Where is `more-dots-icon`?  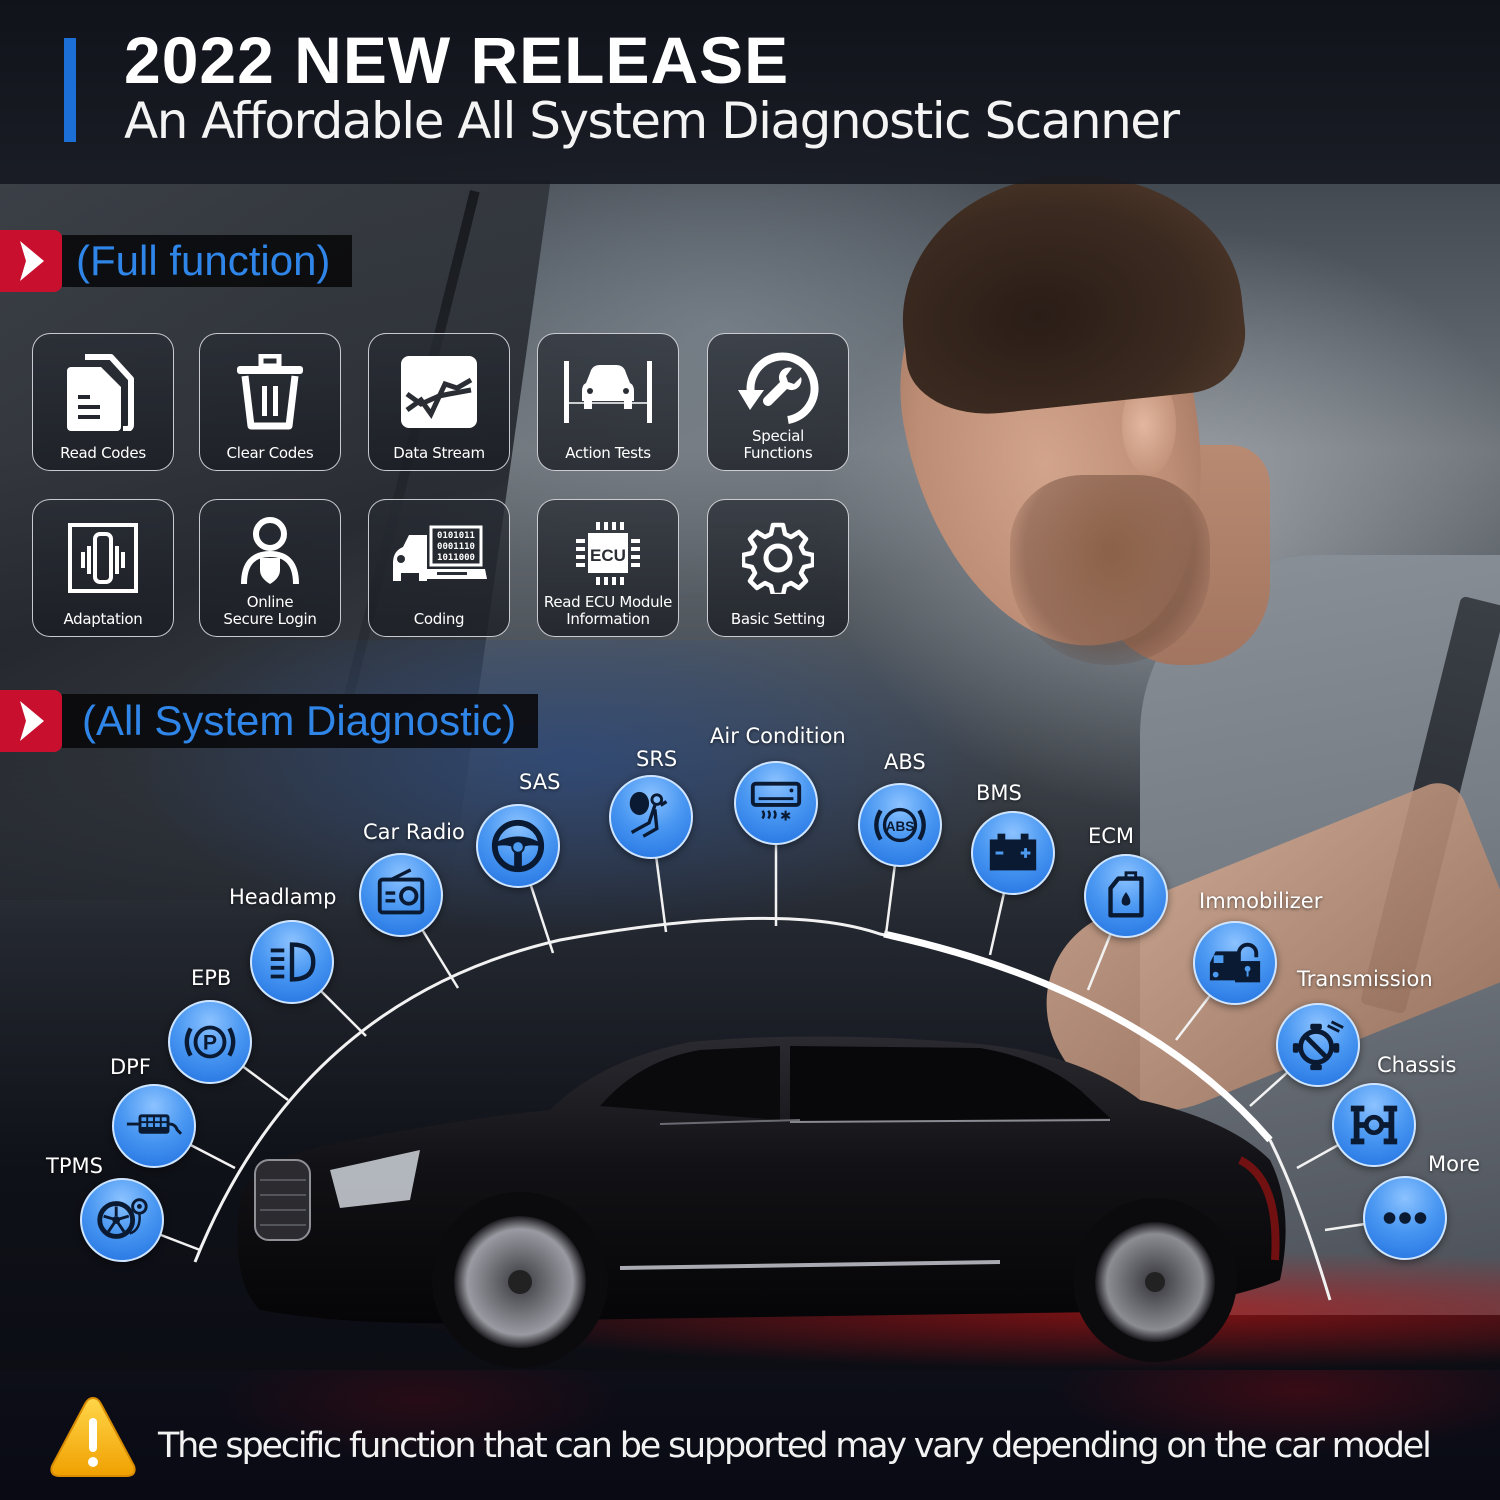
more-dots-icon is located at coordinates (1405, 1218).